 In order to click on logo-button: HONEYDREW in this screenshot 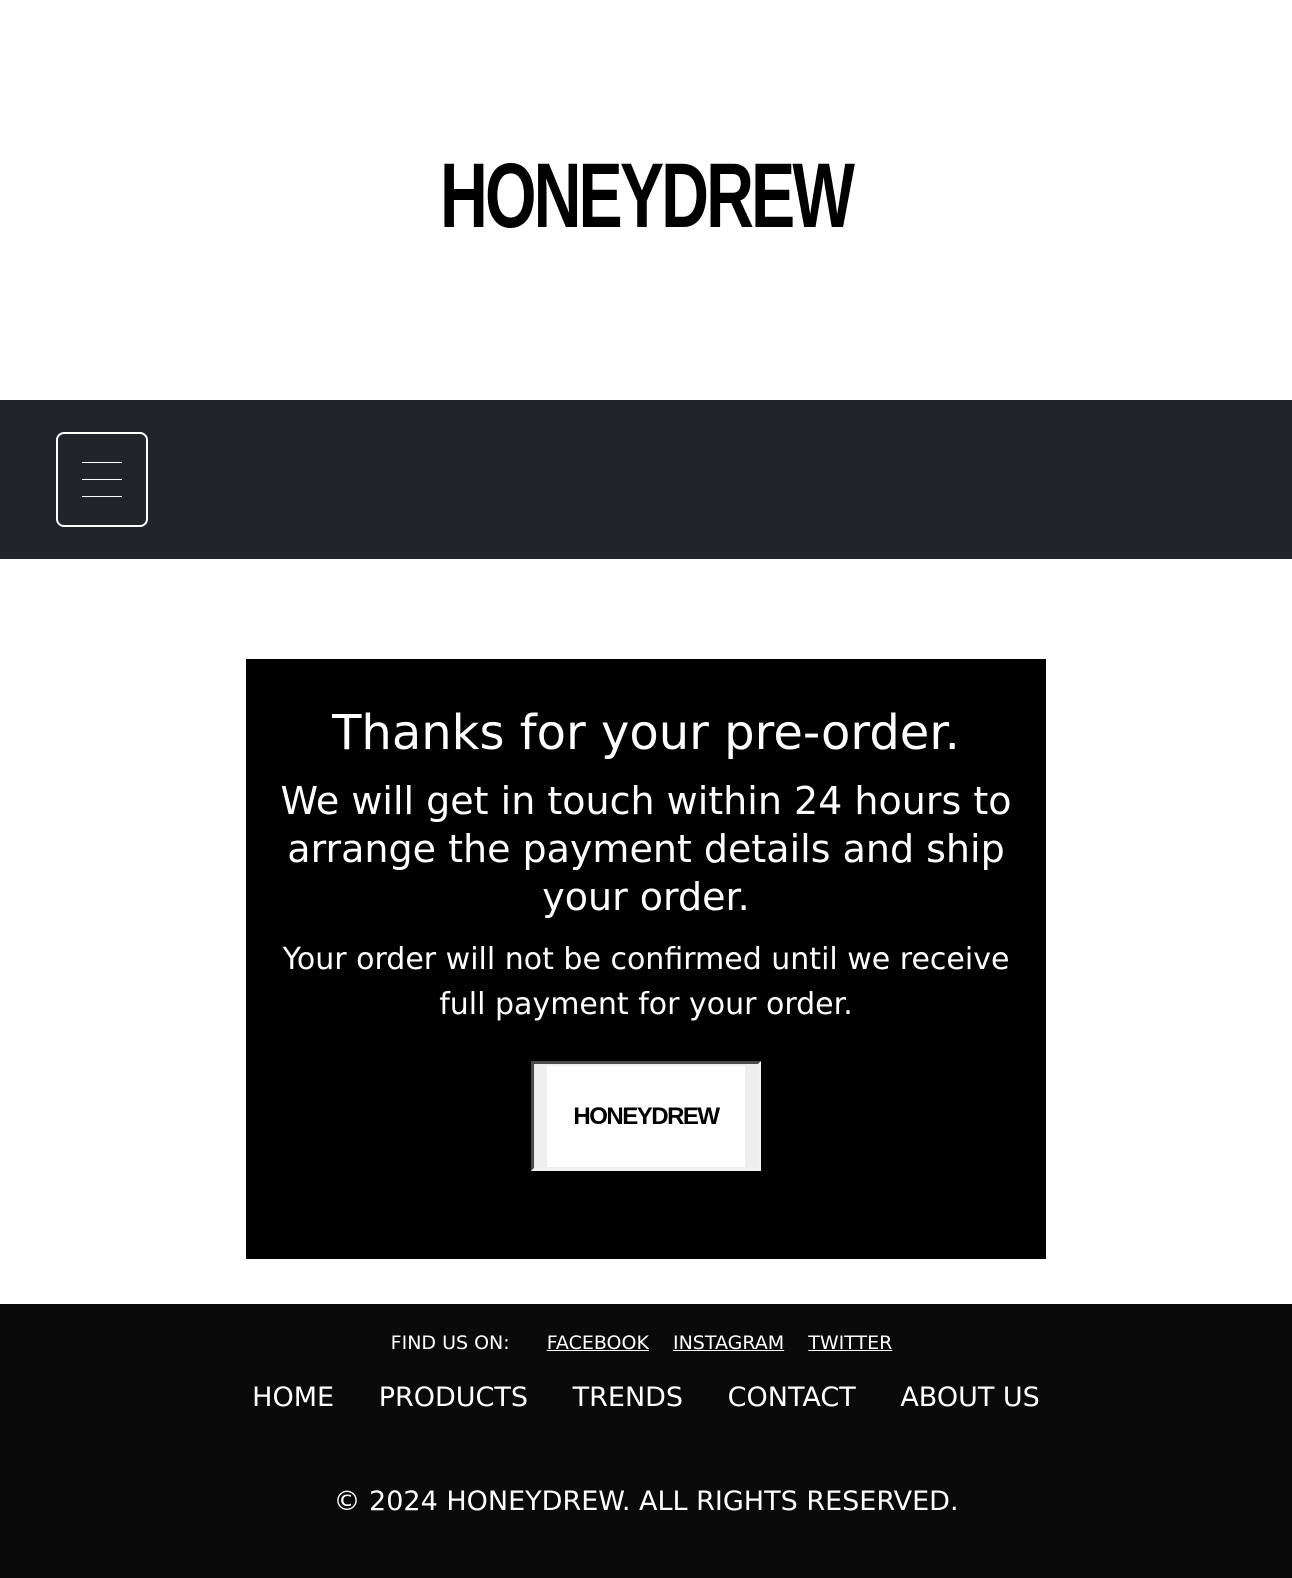, I will do `click(646, 1116)`.